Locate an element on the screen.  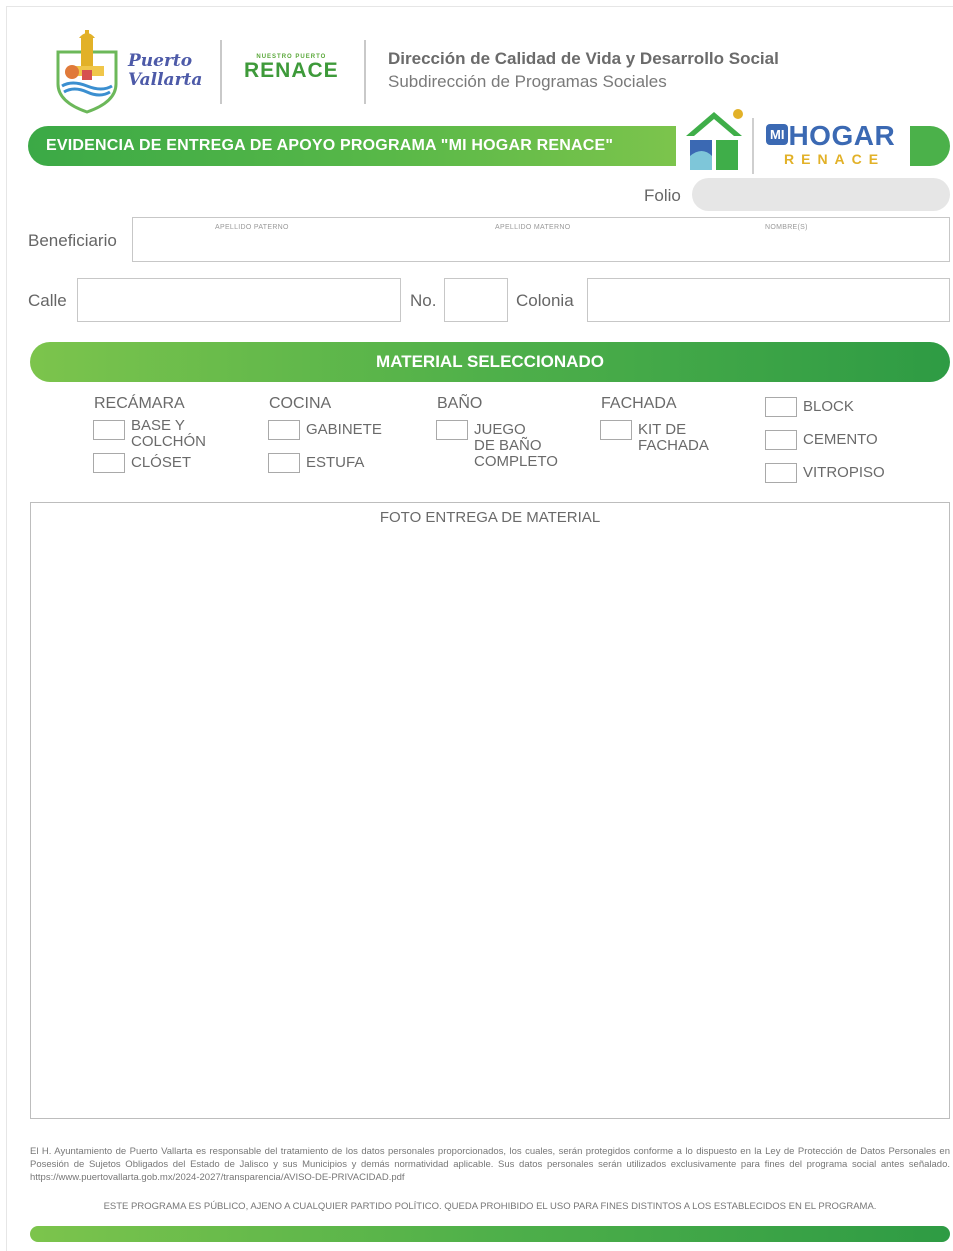
kit-fachada-label: KIT DE FACHADA is located at coordinates (673, 438).